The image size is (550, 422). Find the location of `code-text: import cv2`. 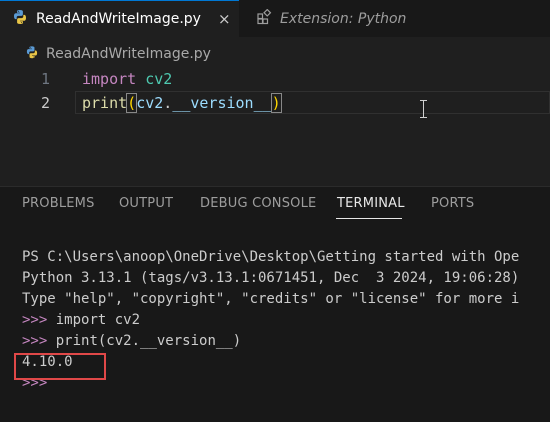

code-text: import cv2 is located at coordinates (127, 79).